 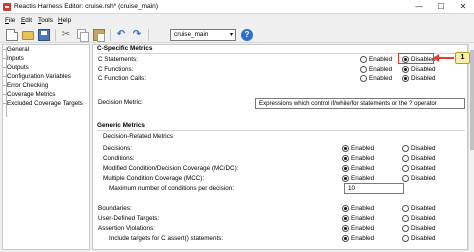 What do you see at coordinates (15, 49) in the screenshot?
I see `tree-item-general: General` at bounding box center [15, 49].